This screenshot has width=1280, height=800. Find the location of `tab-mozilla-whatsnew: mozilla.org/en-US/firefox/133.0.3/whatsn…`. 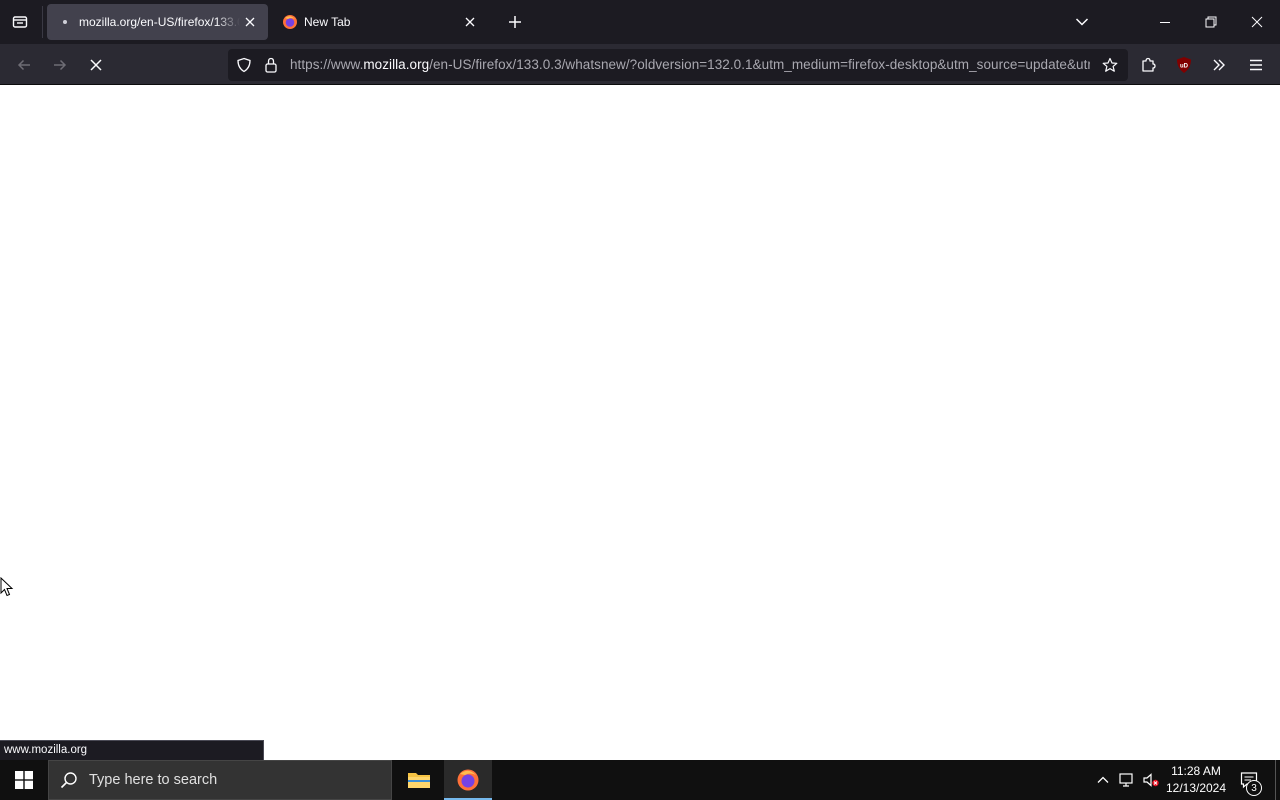

tab-mozilla-whatsnew: mozilla.org/en-US/firefox/133.0.3/whatsn… is located at coordinates (157, 22).